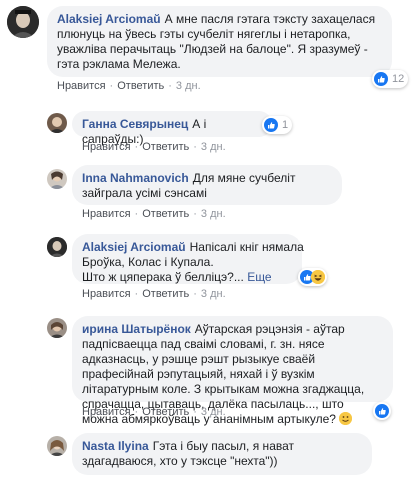 The height and width of the screenshot is (479, 414). What do you see at coordinates (259, 277) in the screenshot?
I see `see-more-link: Еще` at bounding box center [259, 277].